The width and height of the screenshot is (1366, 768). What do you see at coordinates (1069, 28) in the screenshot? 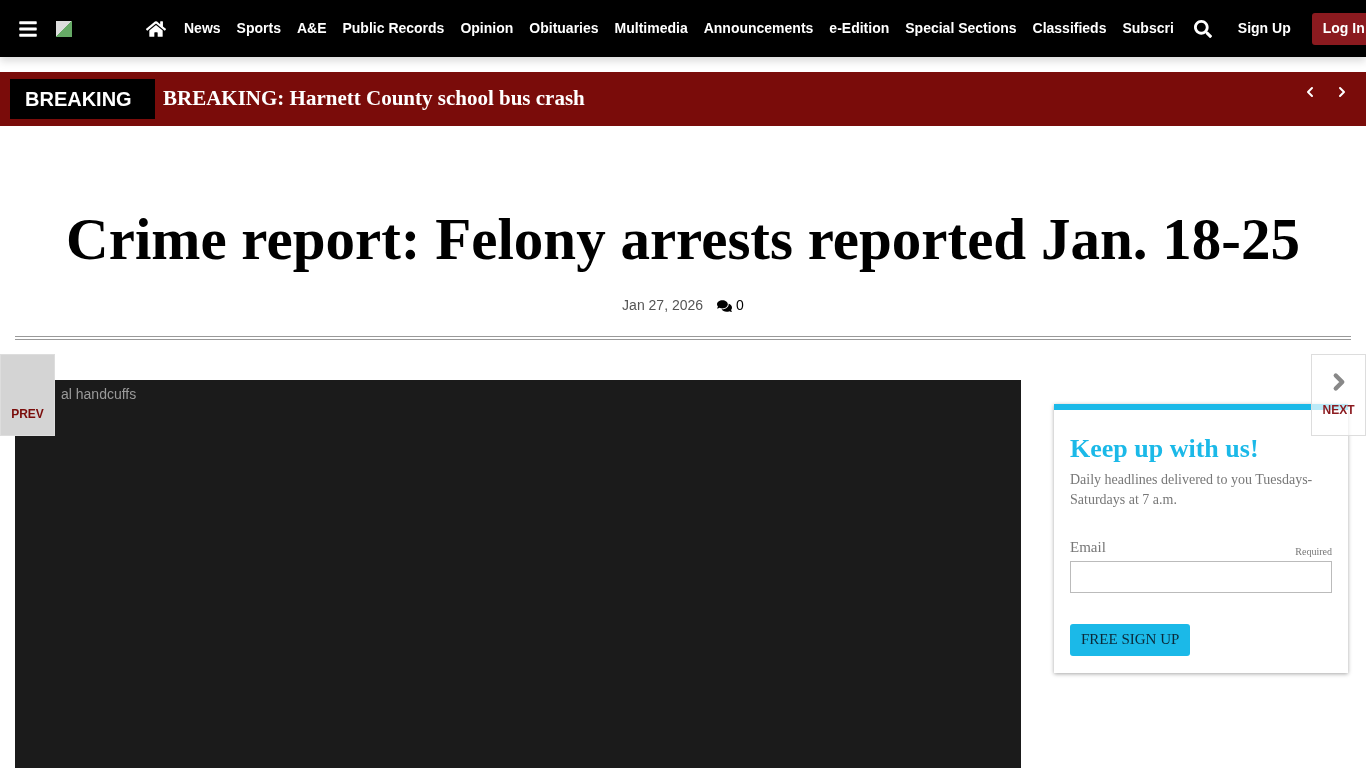
I see `nav-link: Classifieds` at bounding box center [1069, 28].